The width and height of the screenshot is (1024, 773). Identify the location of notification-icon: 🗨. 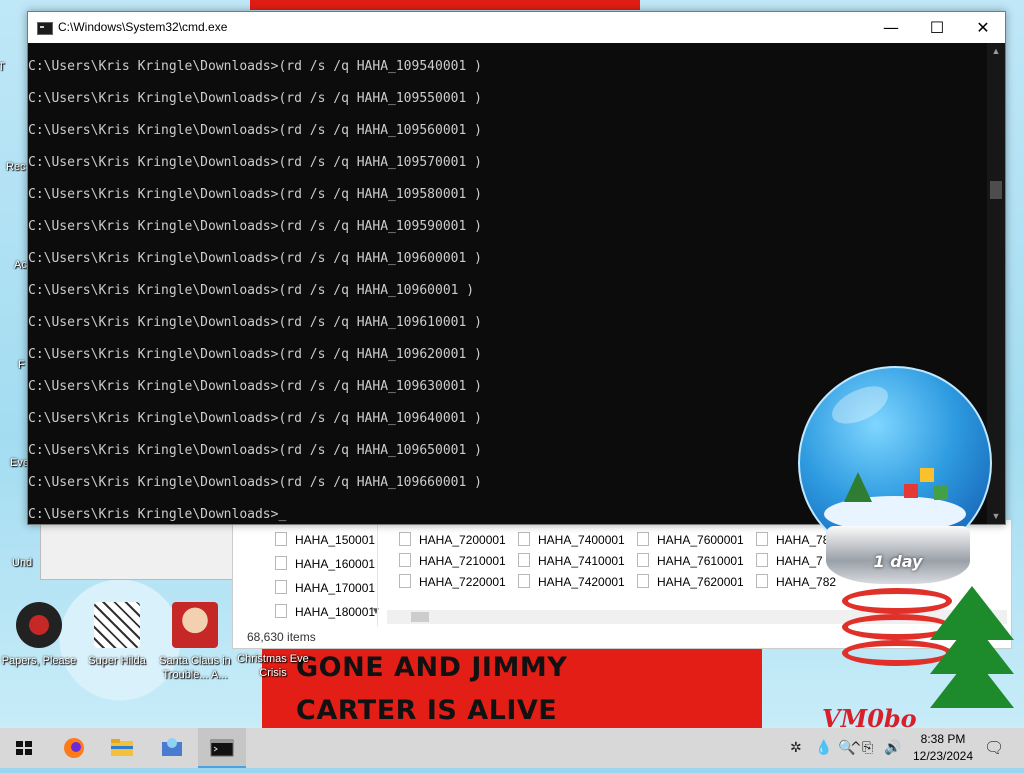
(994, 747).